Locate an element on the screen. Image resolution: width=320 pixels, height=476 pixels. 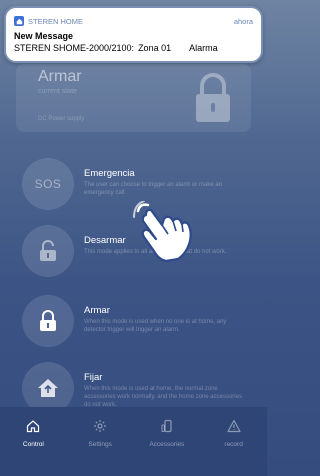
home-shield-icon is located at coordinates (48, 388).